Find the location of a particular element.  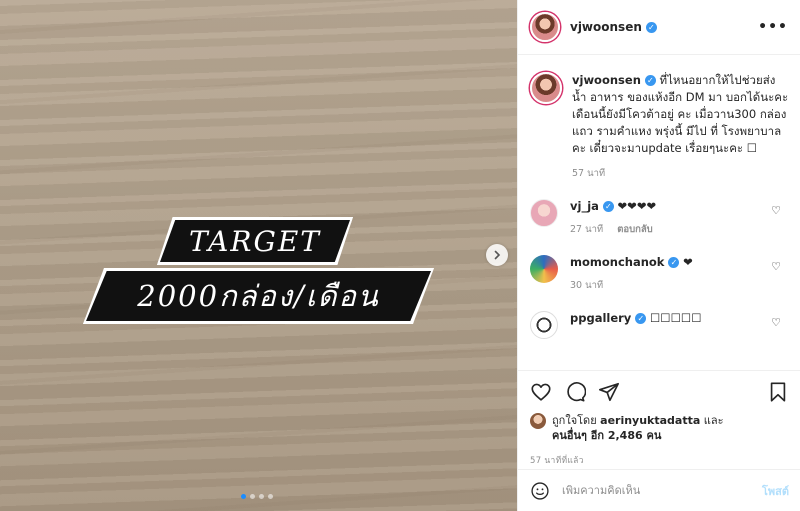

comment-icon is located at coordinates (575, 392).